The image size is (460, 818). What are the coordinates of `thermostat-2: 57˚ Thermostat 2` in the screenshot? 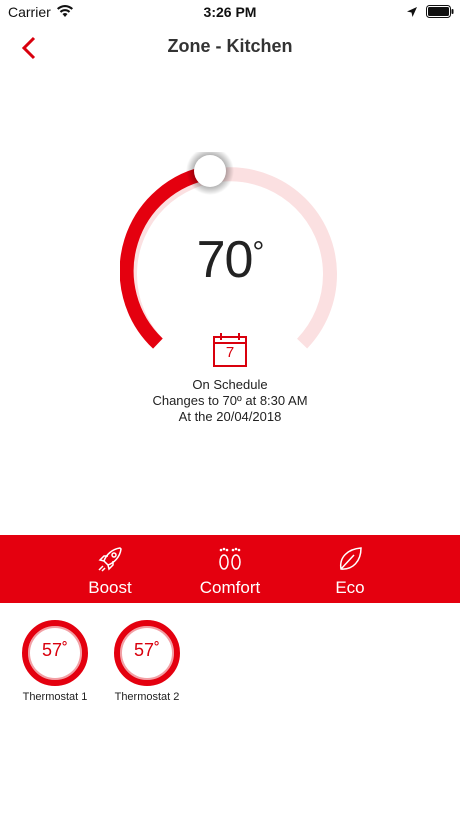 It's located at (149, 664).